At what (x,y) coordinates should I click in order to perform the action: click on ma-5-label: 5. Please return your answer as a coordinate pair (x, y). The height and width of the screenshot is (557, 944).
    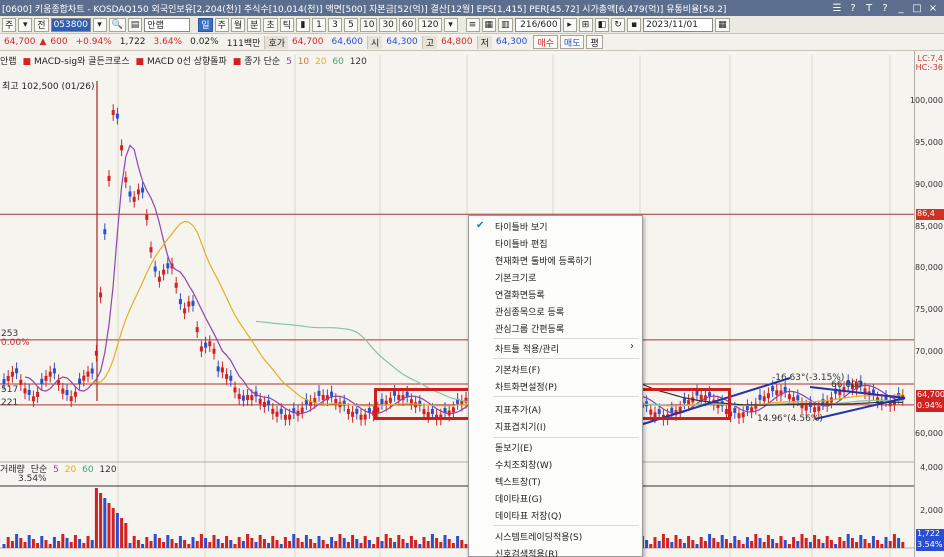
    Looking at the image, I should click on (289, 62).